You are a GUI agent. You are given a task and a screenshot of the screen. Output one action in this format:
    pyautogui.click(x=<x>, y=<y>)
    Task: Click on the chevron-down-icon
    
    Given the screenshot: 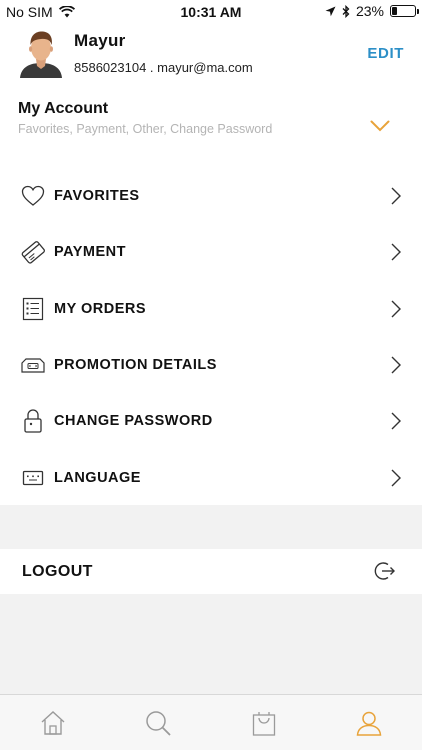 What is the action you would take?
    pyautogui.click(x=380, y=126)
    